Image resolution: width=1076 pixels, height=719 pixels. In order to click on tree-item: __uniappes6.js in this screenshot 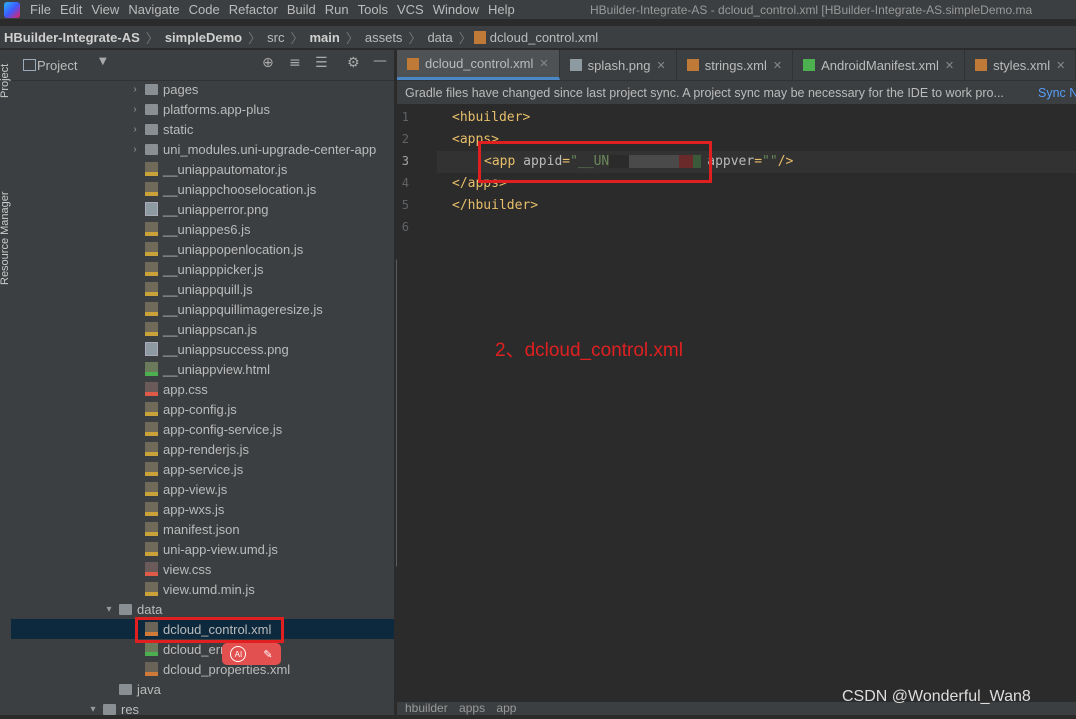, I will do `click(202, 229)`.